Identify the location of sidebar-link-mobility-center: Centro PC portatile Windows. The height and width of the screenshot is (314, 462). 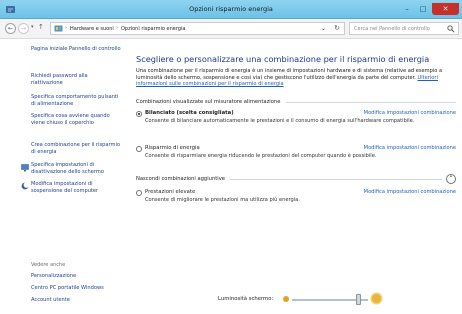
(67, 288).